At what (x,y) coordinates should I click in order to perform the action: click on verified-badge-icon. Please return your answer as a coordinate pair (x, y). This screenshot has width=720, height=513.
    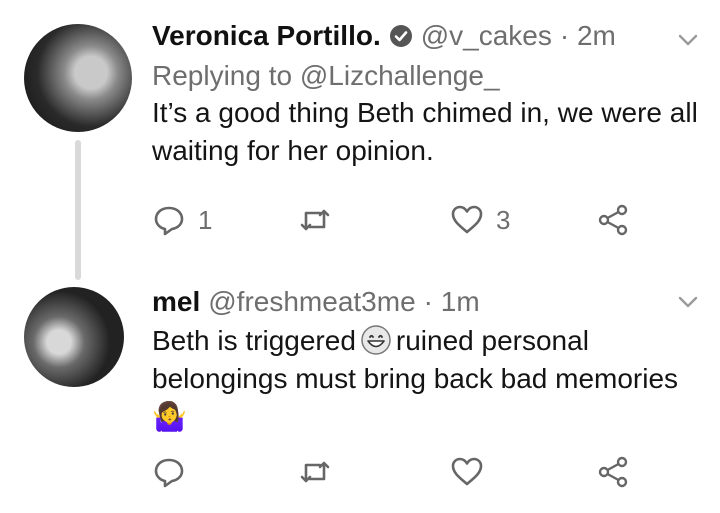
    Looking at the image, I should click on (400, 36).